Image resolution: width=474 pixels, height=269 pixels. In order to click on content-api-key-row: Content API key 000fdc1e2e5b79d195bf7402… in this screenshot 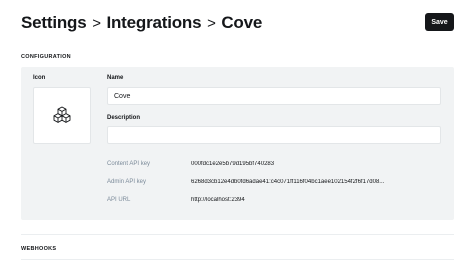, I will do `click(274, 164)`.